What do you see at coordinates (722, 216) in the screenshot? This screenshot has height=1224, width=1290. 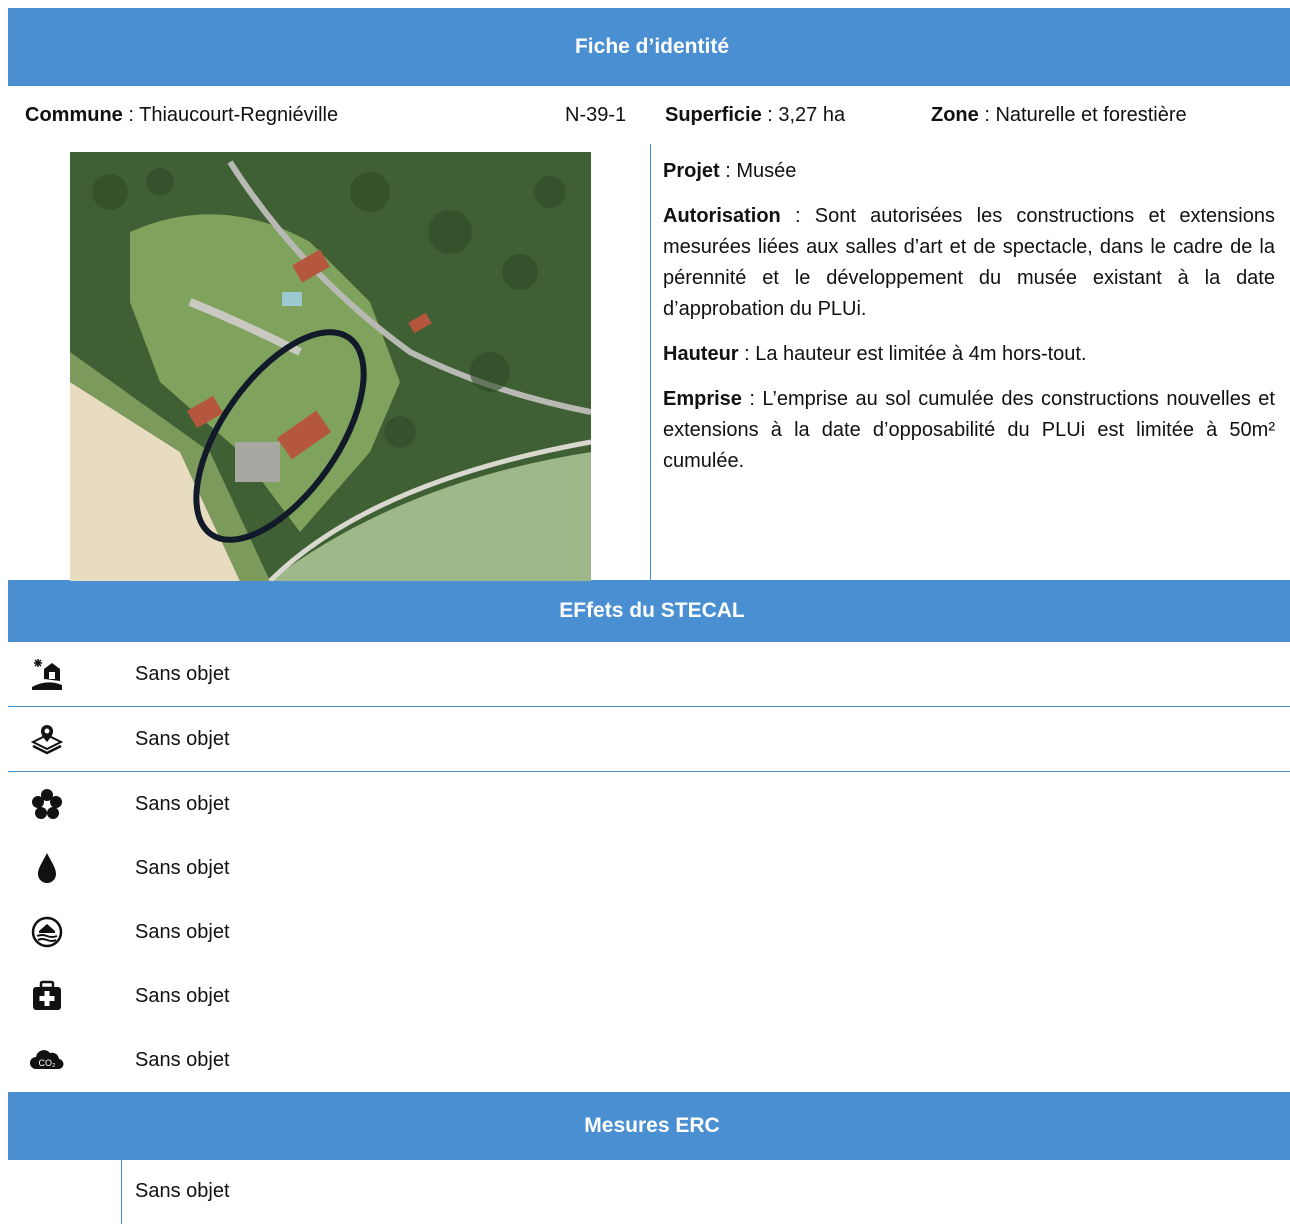 I see `autorisation-label: Autorisation` at bounding box center [722, 216].